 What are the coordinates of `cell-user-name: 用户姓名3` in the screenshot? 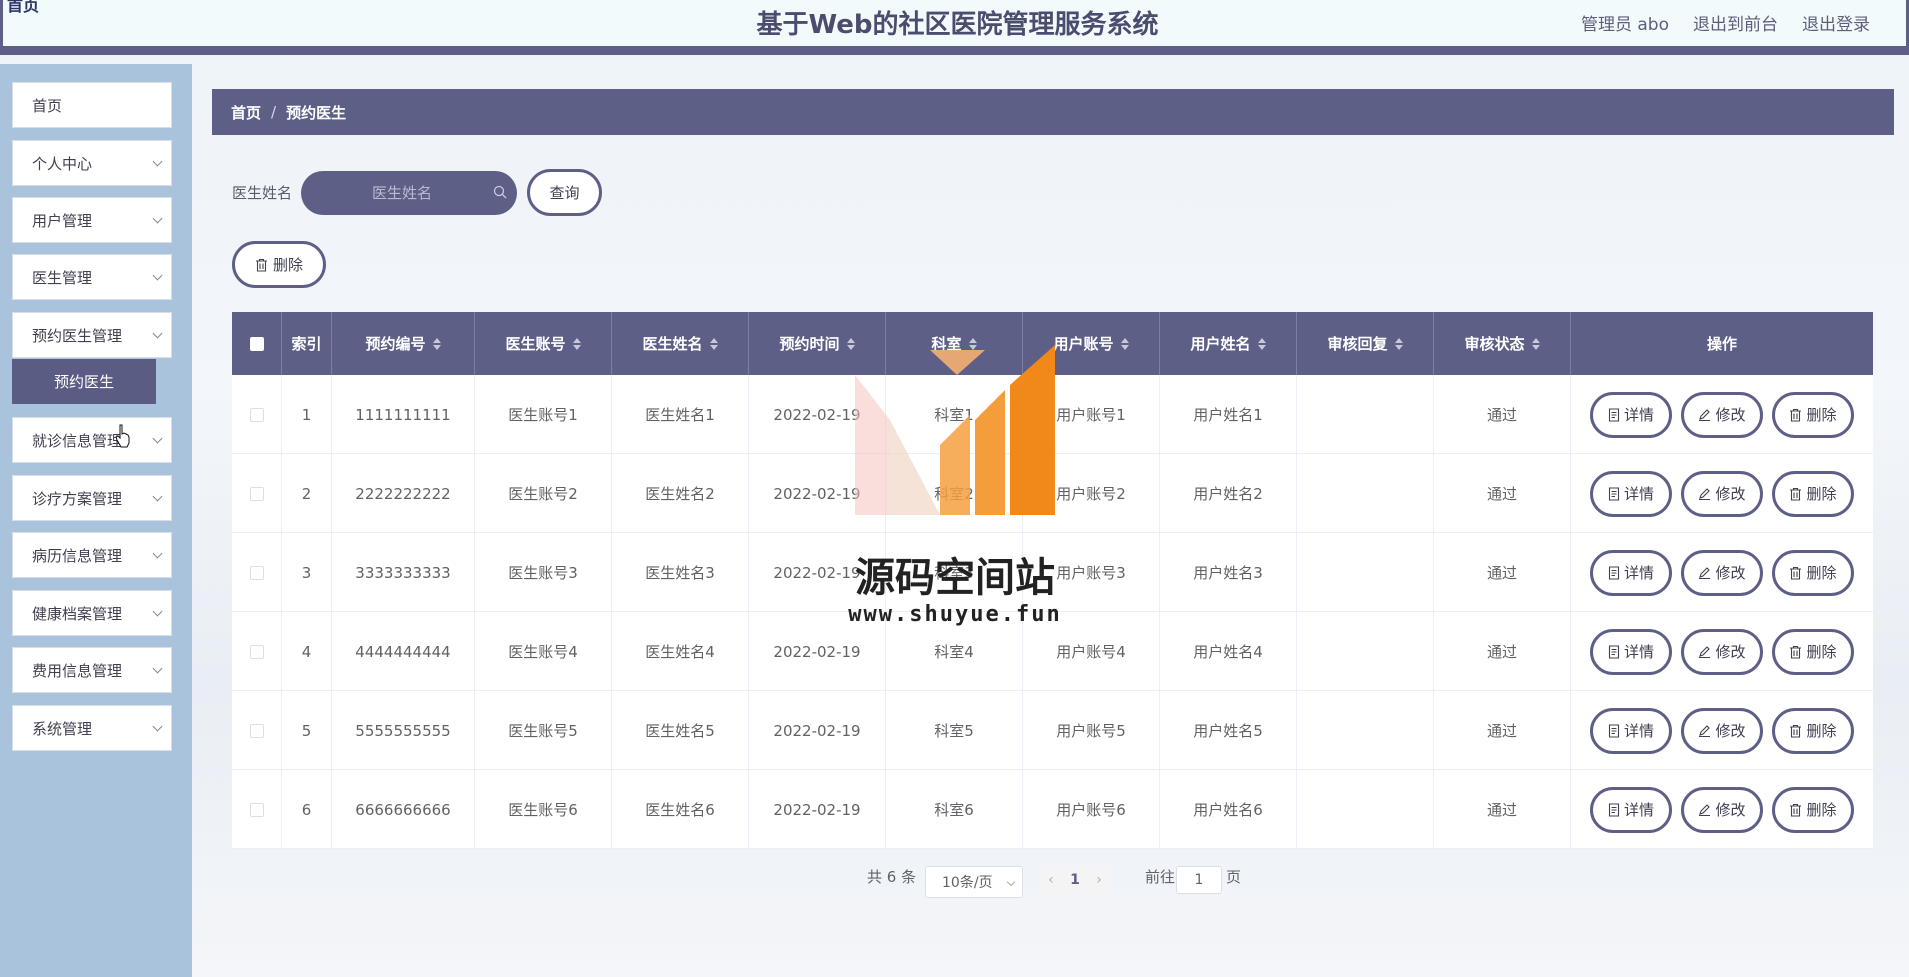 It's located at (1228, 572).